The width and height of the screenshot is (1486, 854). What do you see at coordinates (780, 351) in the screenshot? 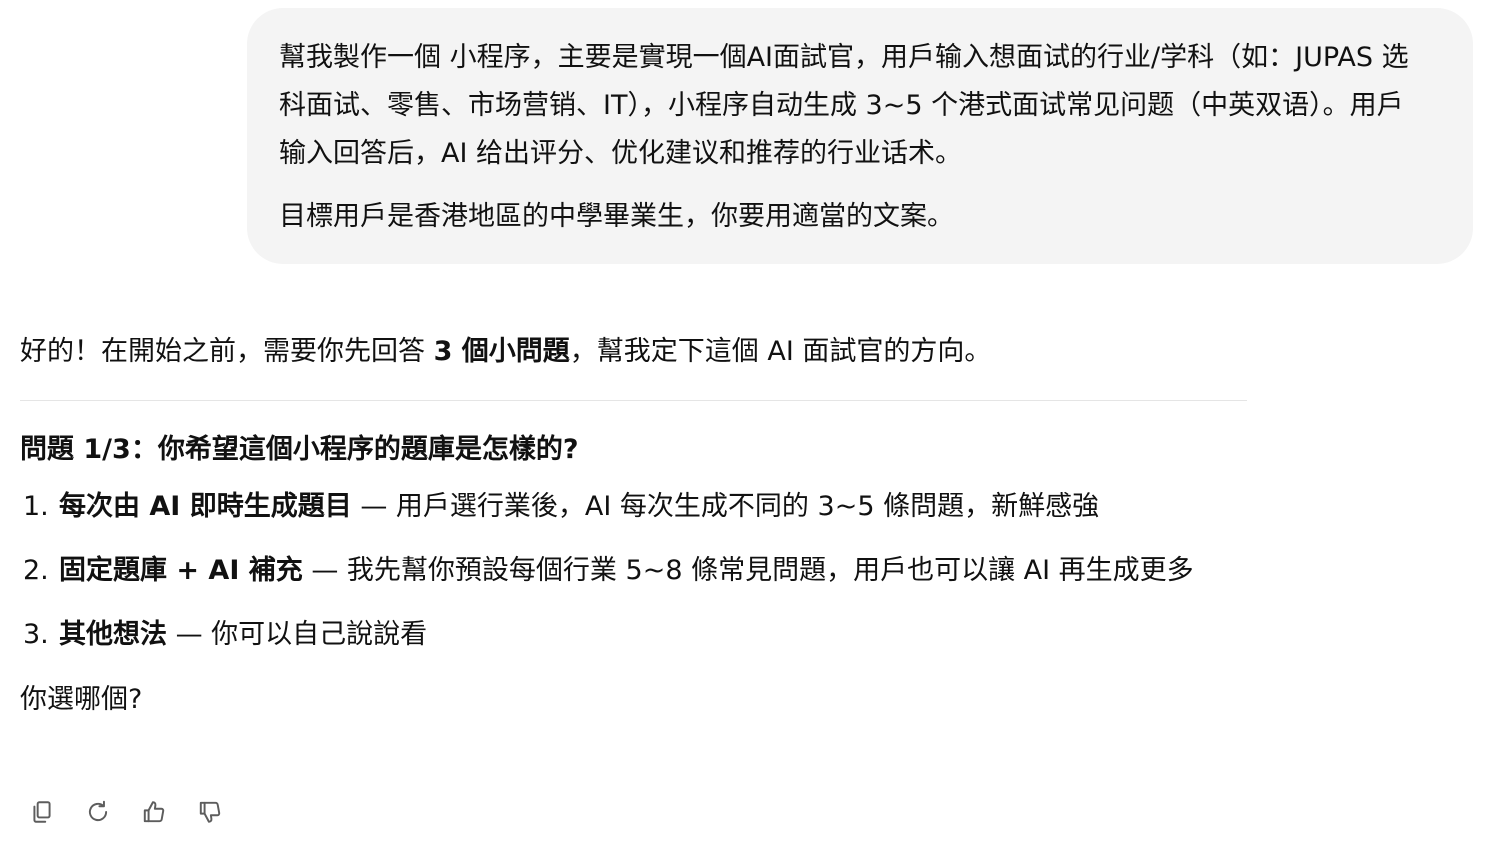
I see `intro-suffix: ，幫我定下這個 AI 面試官的方向。` at bounding box center [780, 351].